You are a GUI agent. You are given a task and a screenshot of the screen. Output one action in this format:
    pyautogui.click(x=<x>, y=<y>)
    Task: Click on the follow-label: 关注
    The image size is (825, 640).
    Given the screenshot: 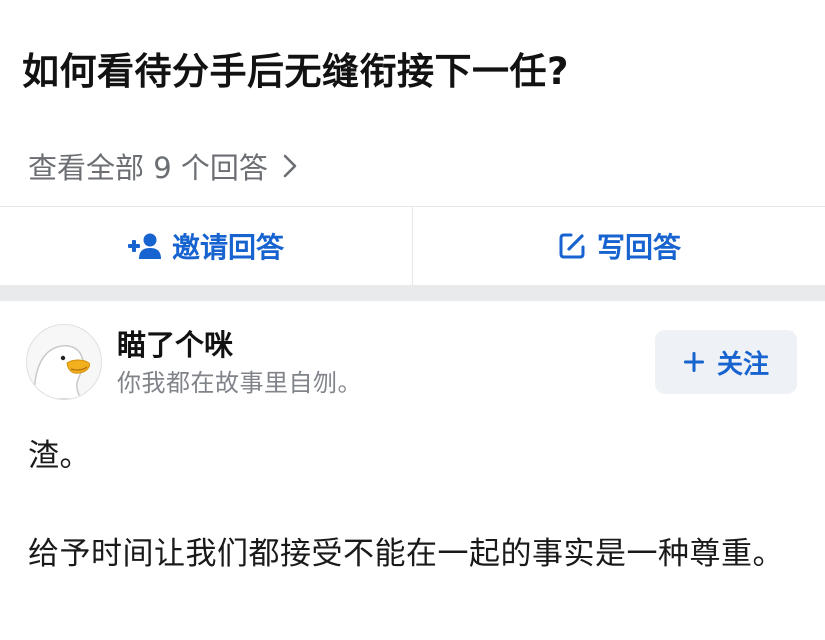 What is the action you would take?
    pyautogui.click(x=742, y=364)
    